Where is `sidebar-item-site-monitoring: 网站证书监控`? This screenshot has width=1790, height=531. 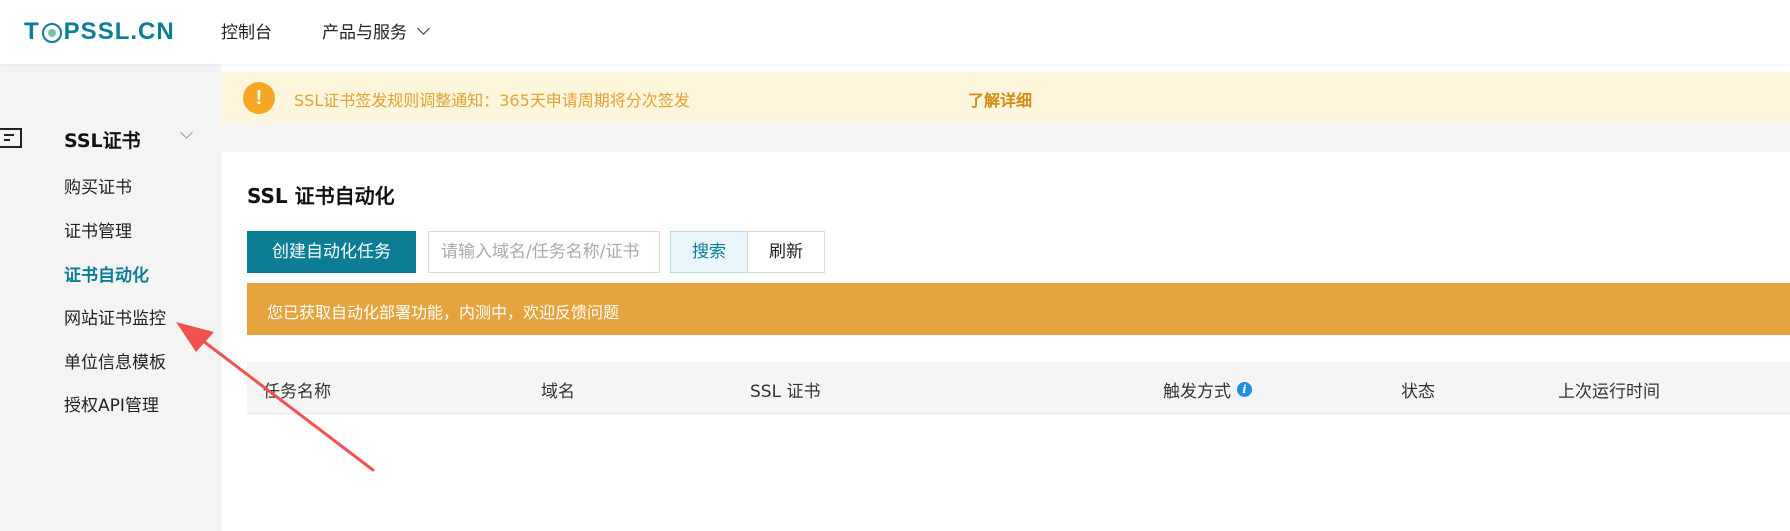 sidebar-item-site-monitoring: 网站证书监控 is located at coordinates (115, 316).